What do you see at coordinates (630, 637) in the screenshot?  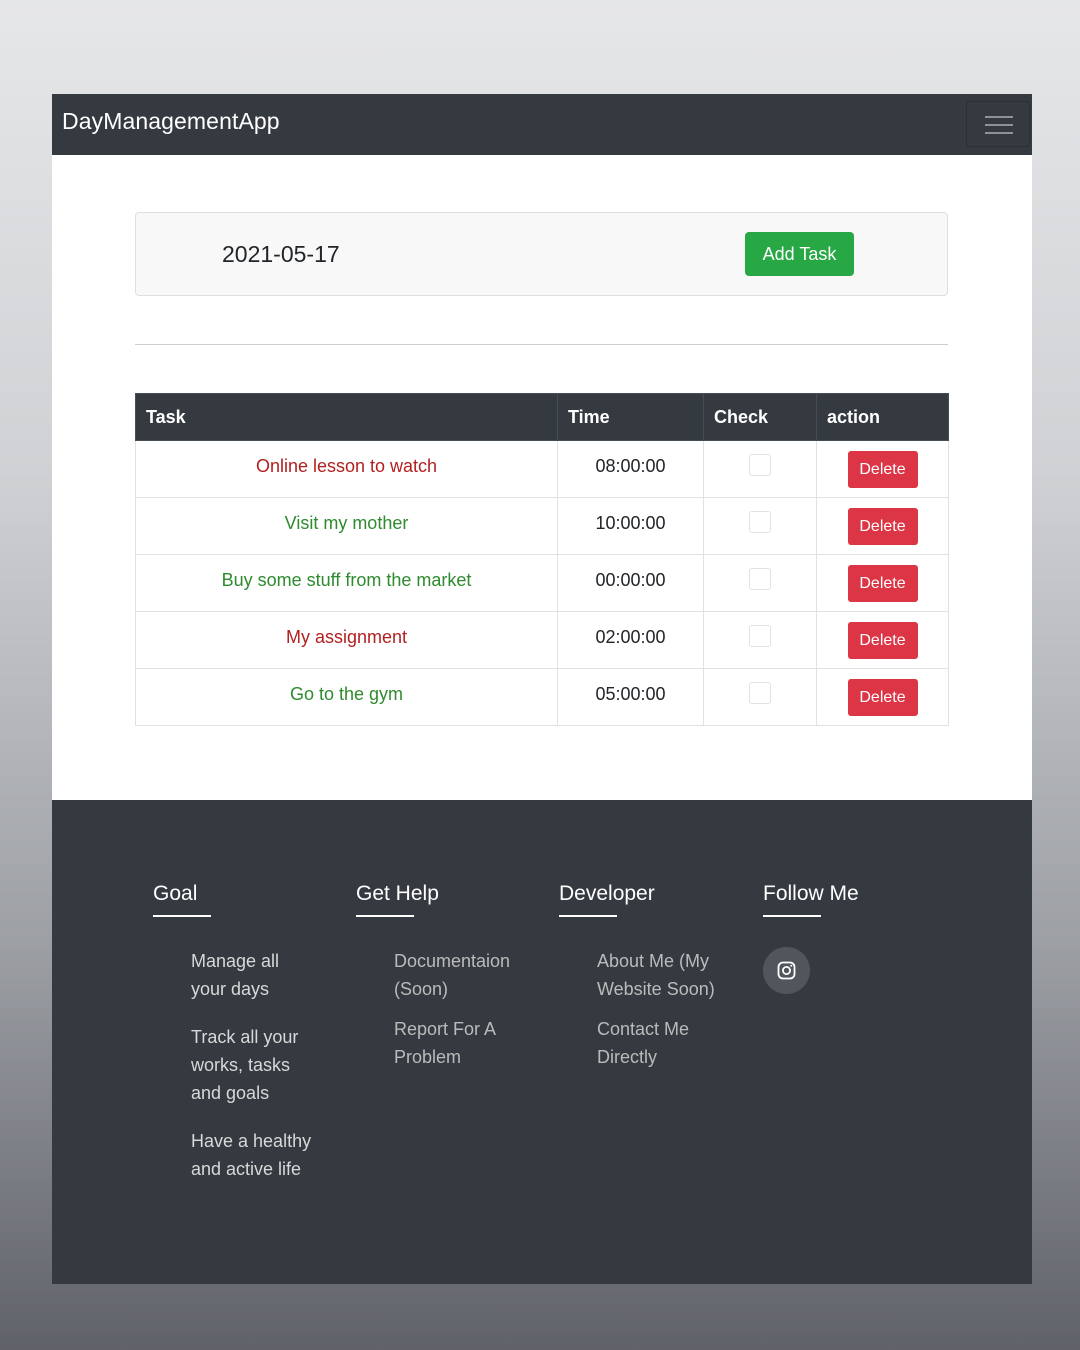 I see `task-time: 02:00:00` at bounding box center [630, 637].